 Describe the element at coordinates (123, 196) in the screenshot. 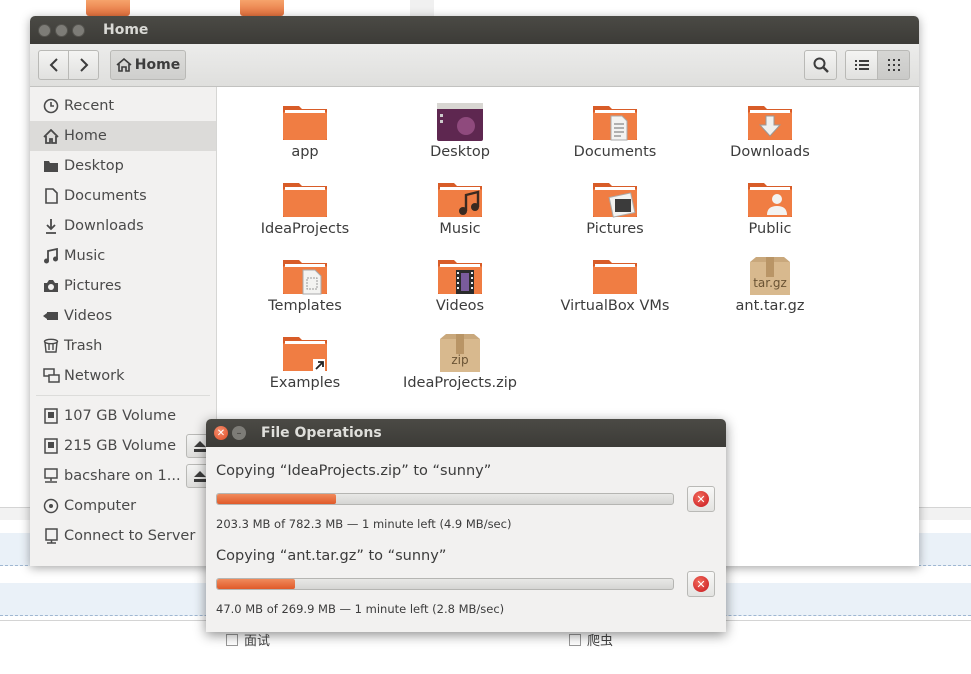

I see `sidebar-item-documents: Documents` at that location.